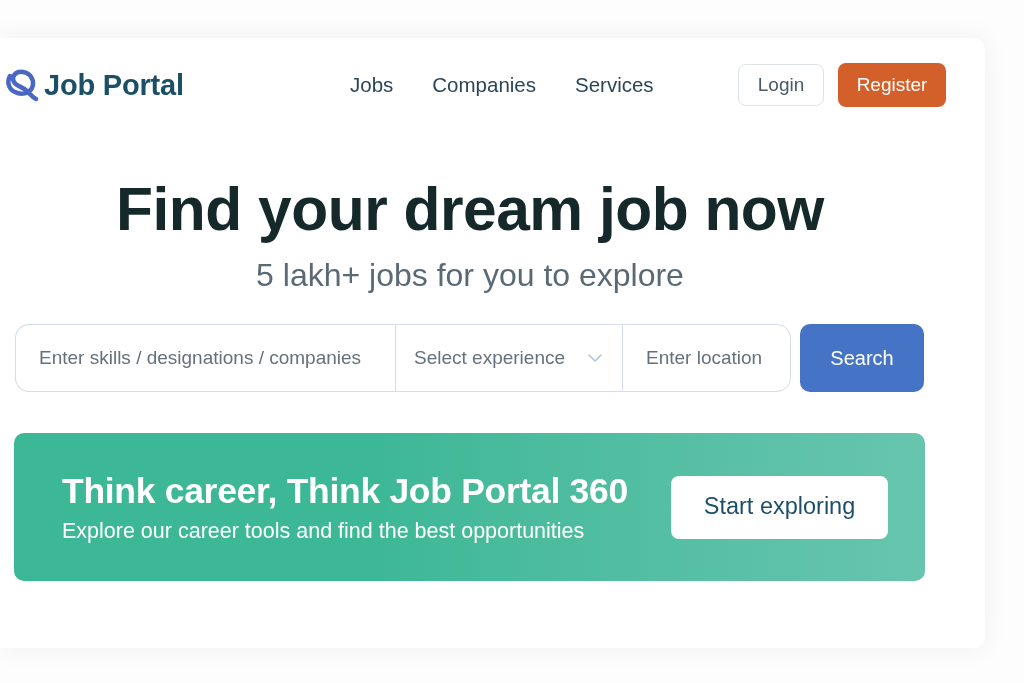 This screenshot has height=683, width=1024. Describe the element at coordinates (22, 85) in the screenshot. I see `logo-icon` at that location.